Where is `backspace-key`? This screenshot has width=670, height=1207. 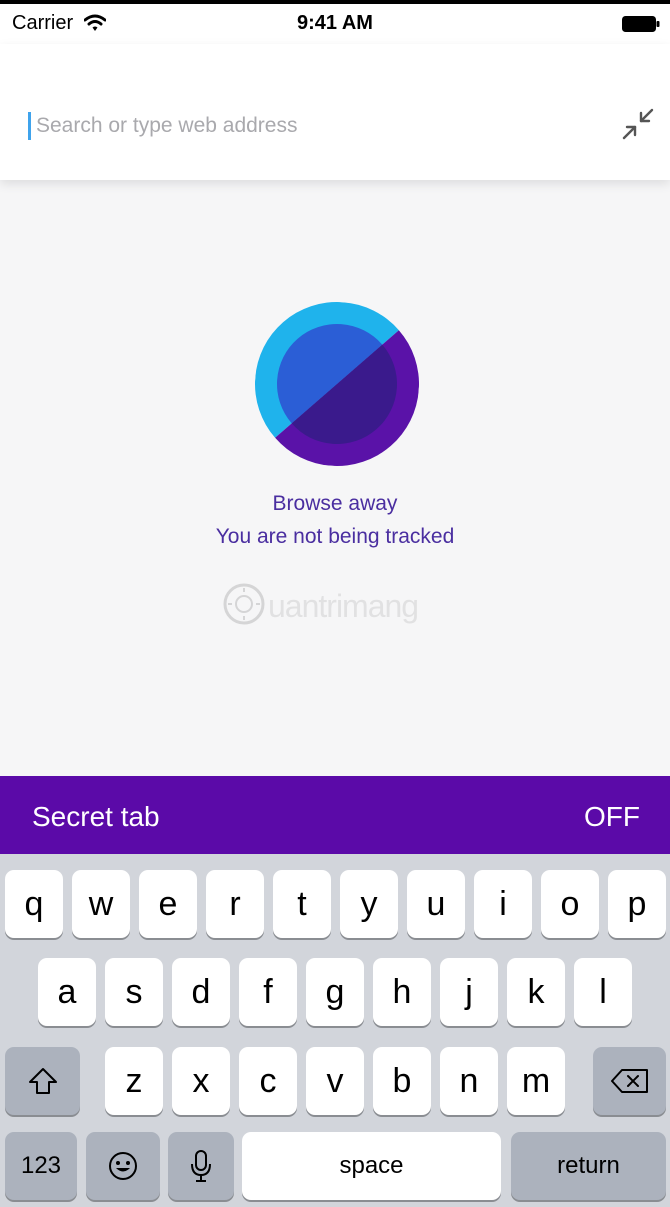
backspace-key is located at coordinates (629, 1081).